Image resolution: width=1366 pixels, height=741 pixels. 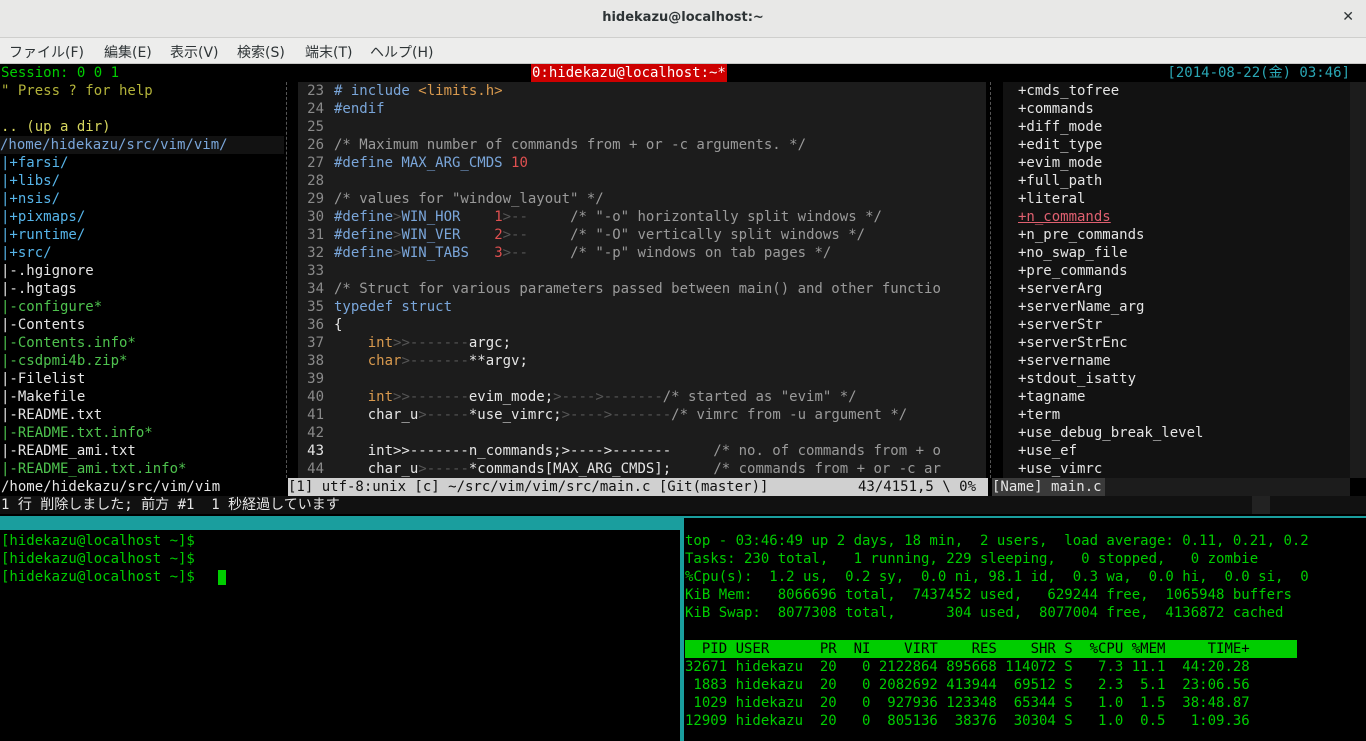 I want to click on explorer-item: |+src/, so click(x=26, y=253).